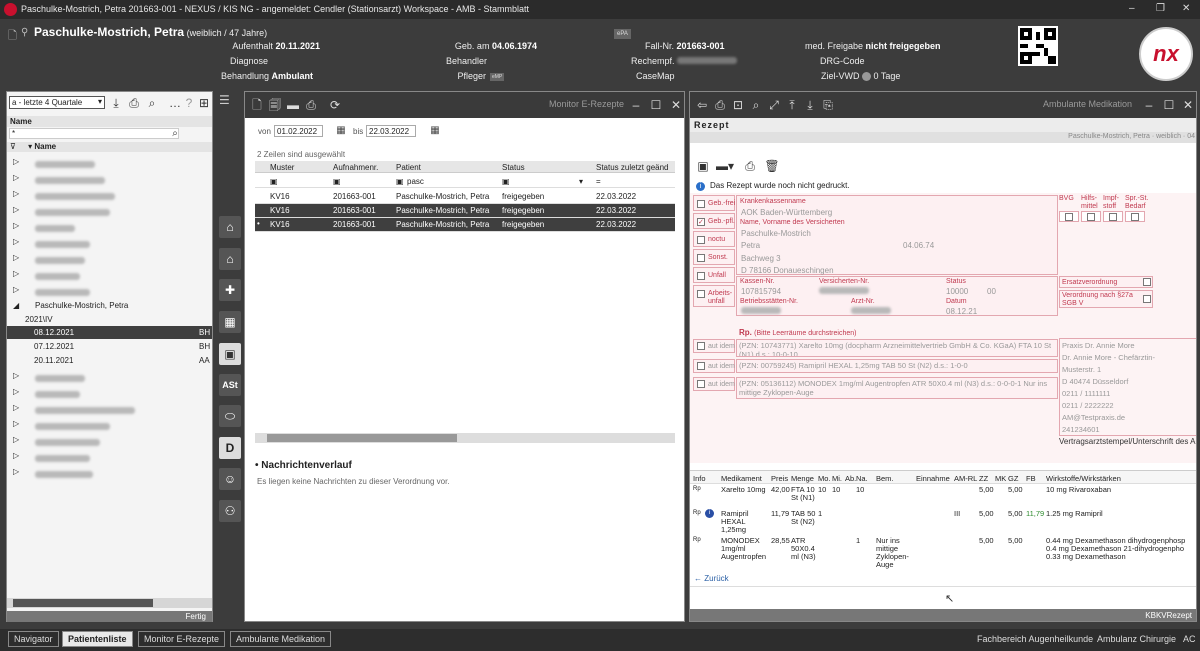 Image resolution: width=1200 pixels, height=651 pixels. What do you see at coordinates (933, 478) in the screenshot?
I see `med-column-header: Einnahme` at bounding box center [933, 478].